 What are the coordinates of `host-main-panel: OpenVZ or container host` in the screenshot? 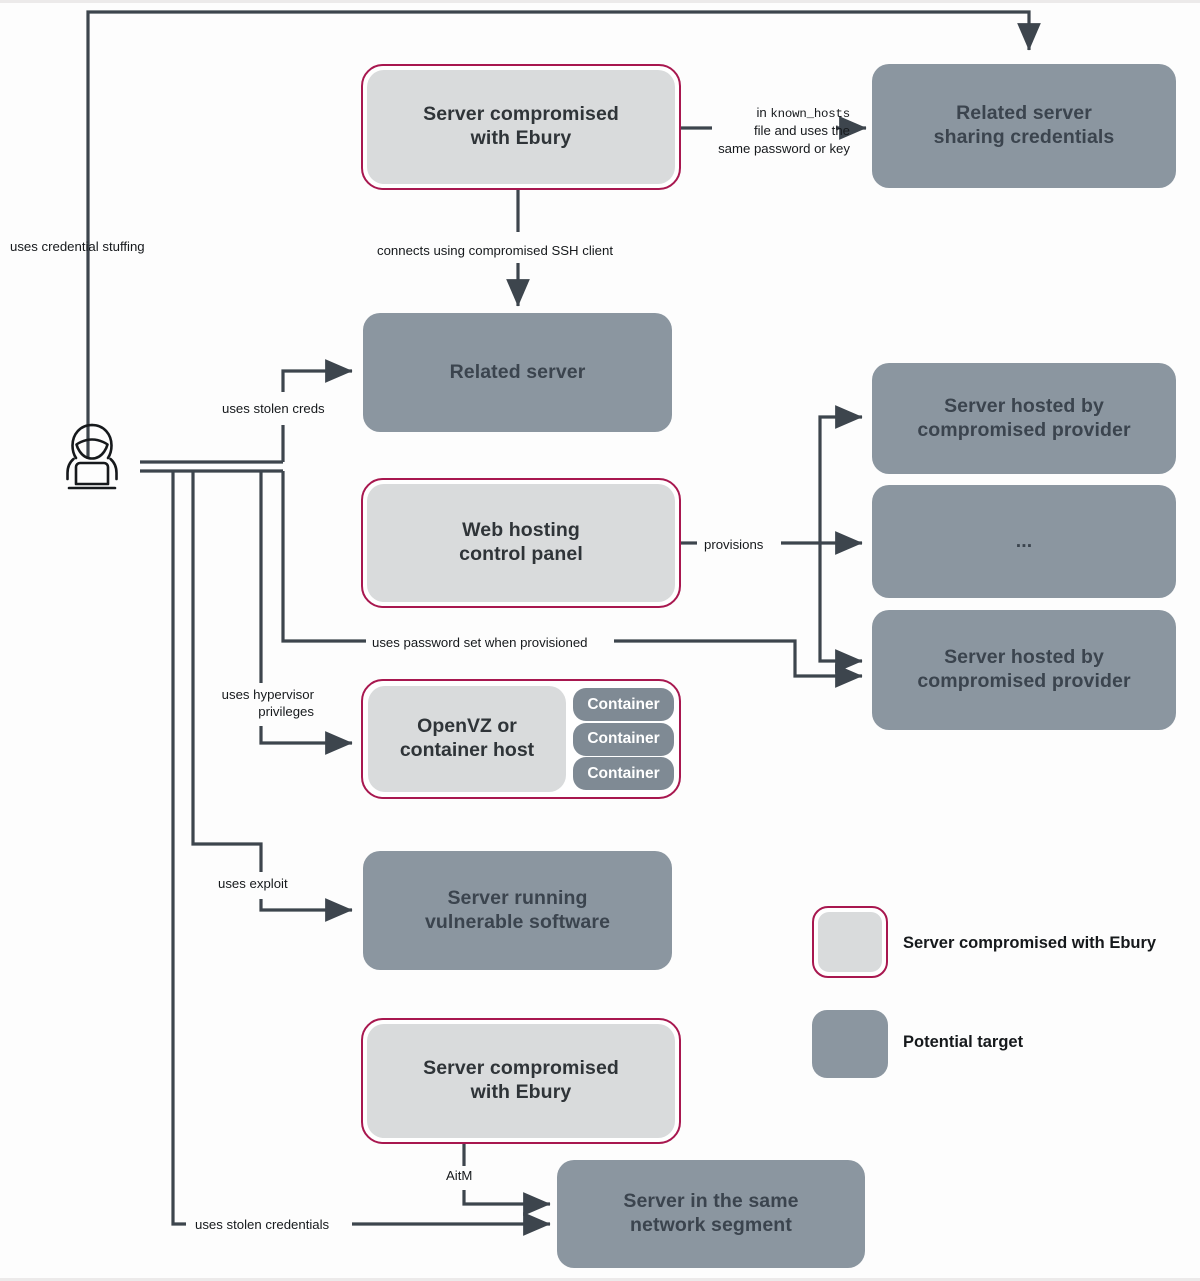 It's located at (467, 739).